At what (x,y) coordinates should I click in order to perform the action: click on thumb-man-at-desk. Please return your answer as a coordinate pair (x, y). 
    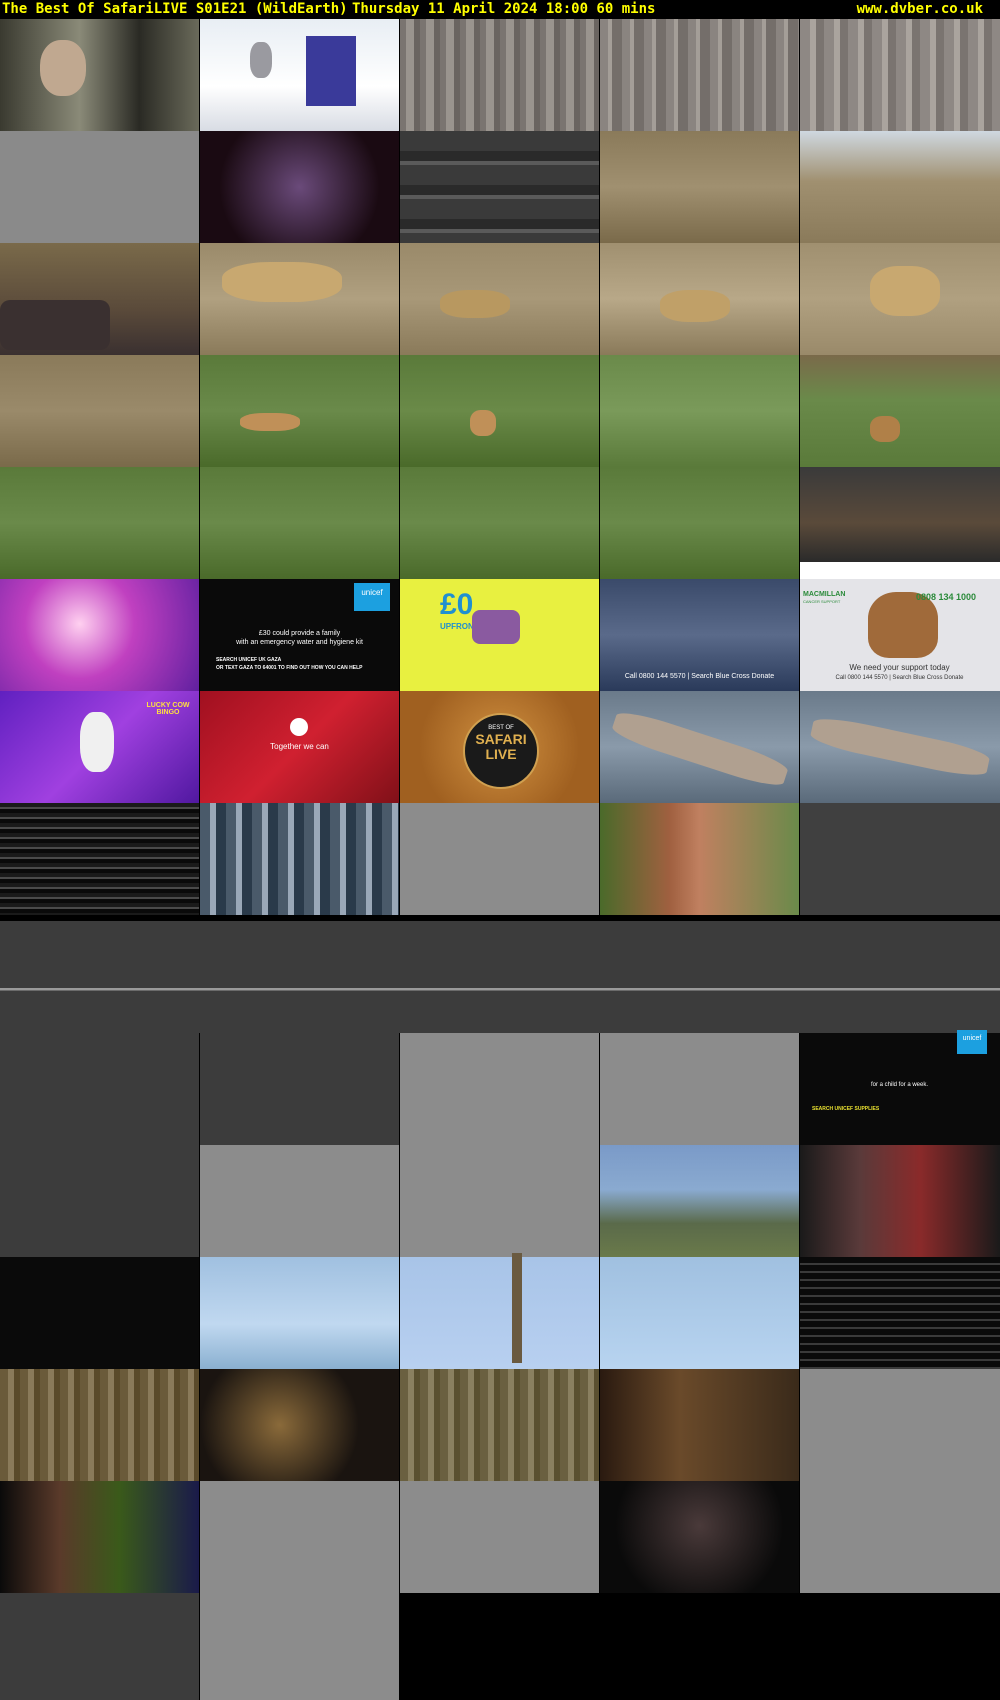
    Looking at the image, I should click on (299, 187).